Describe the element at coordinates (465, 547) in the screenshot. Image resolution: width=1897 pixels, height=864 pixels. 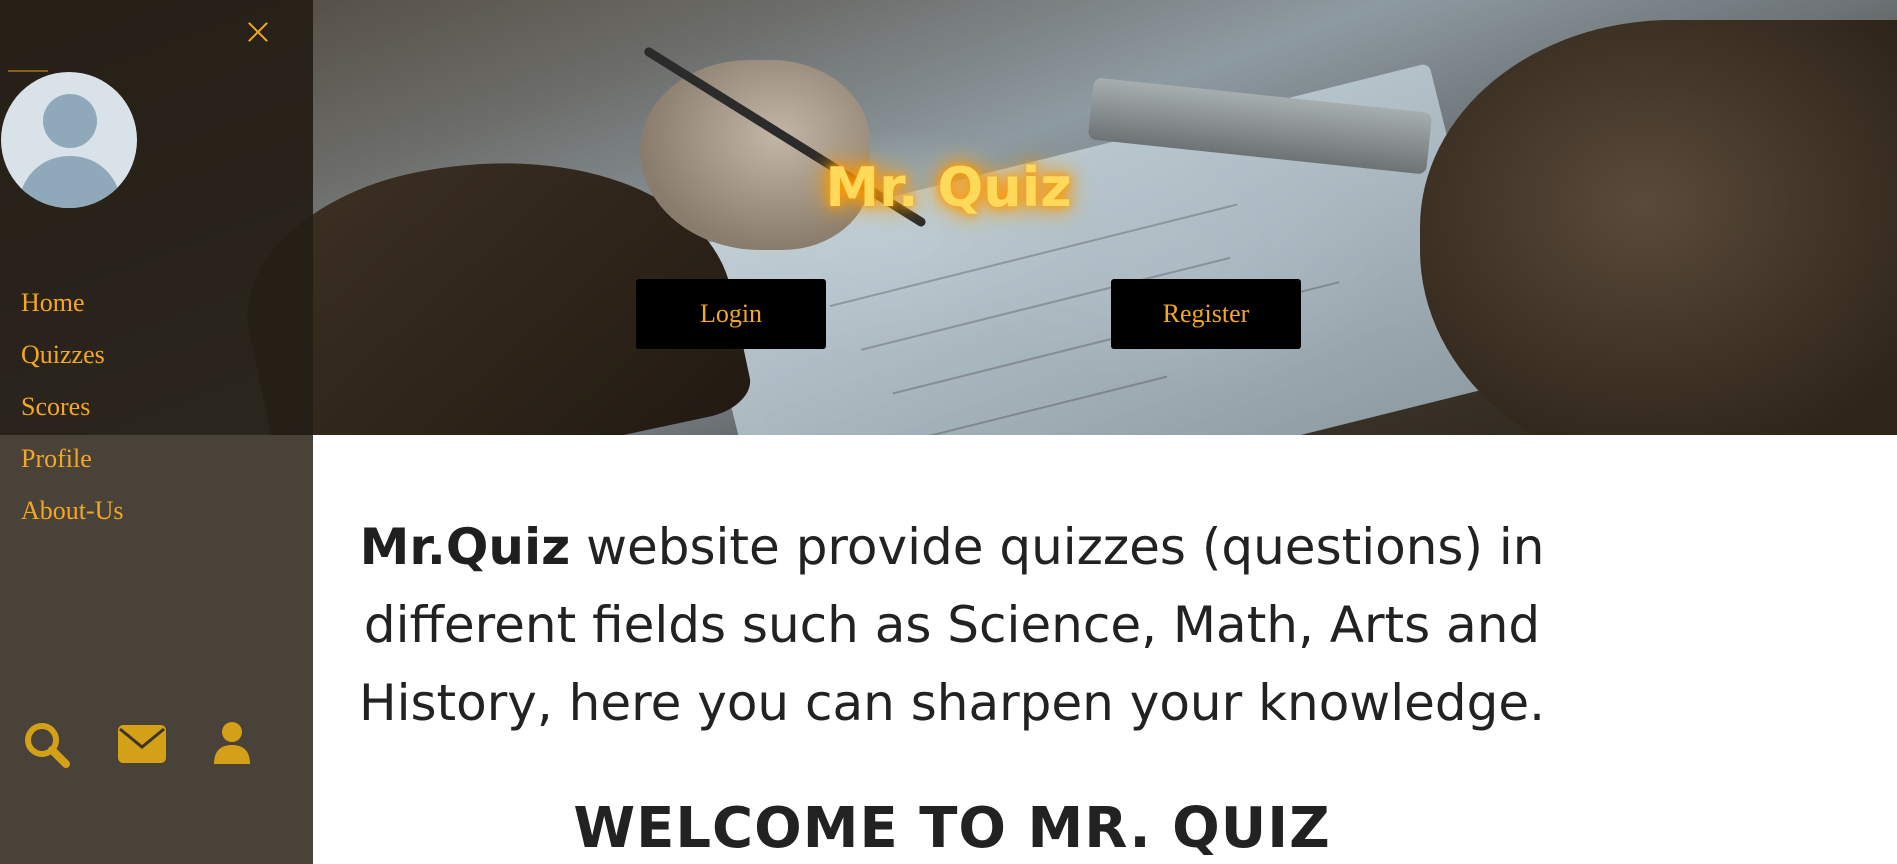
I see `brand-name: Mr.Quiz` at that location.